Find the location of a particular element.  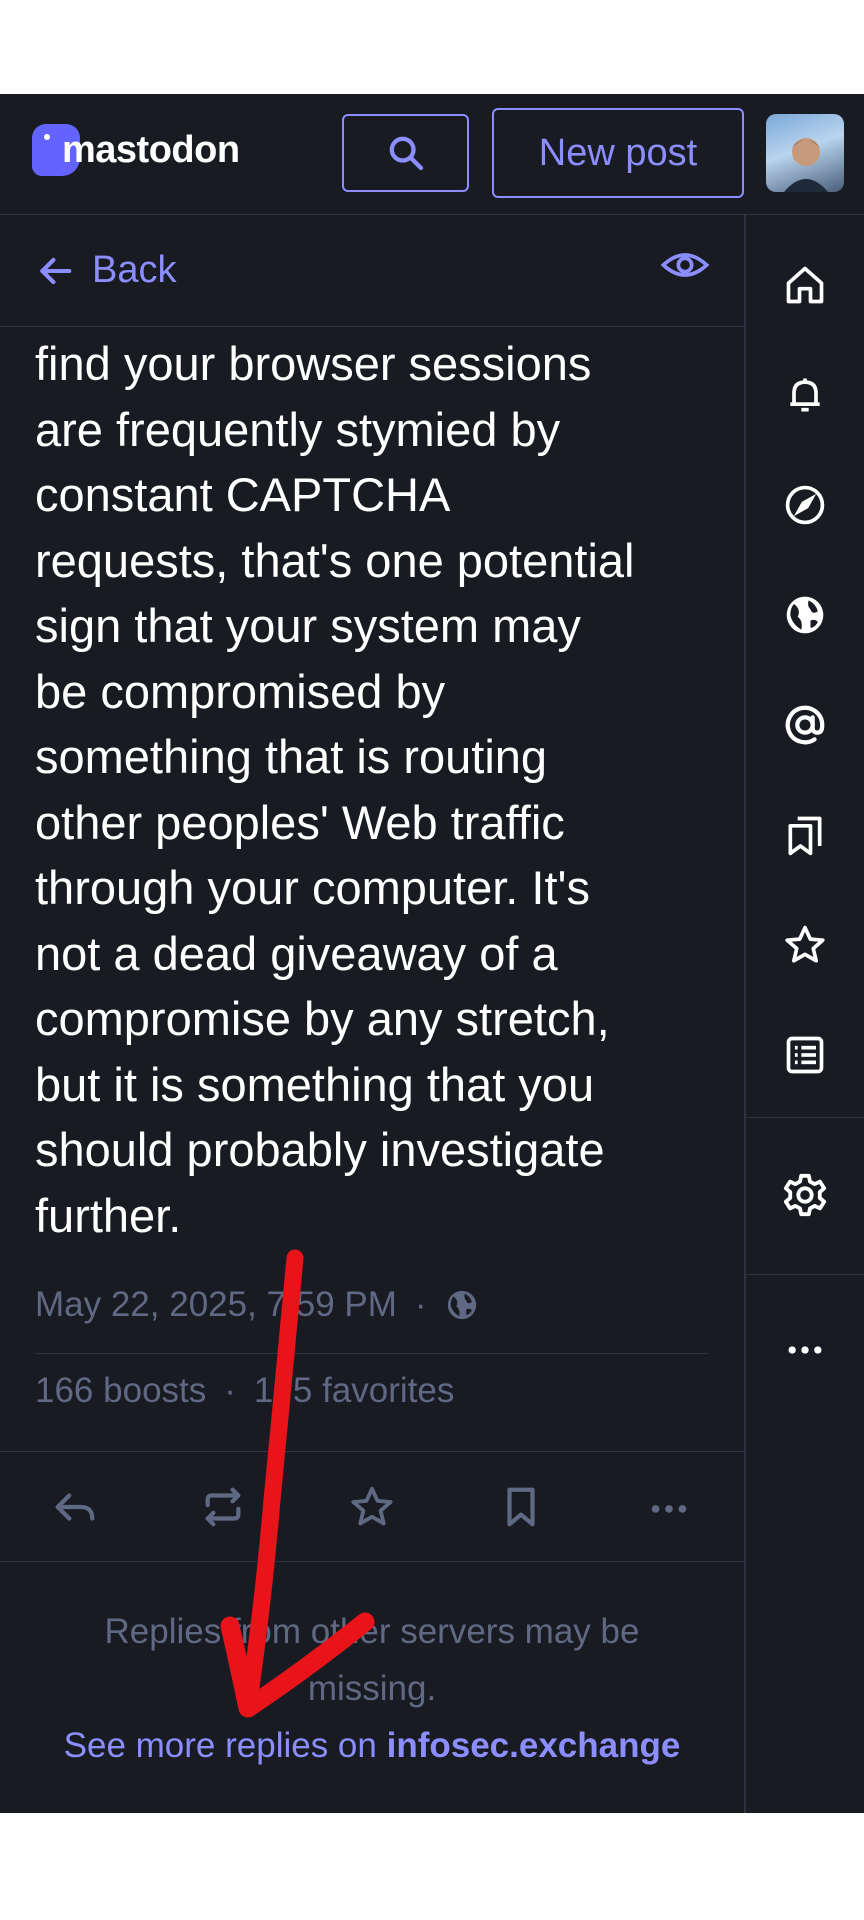

red-arrow-annotation is located at coordinates (297, 1483).